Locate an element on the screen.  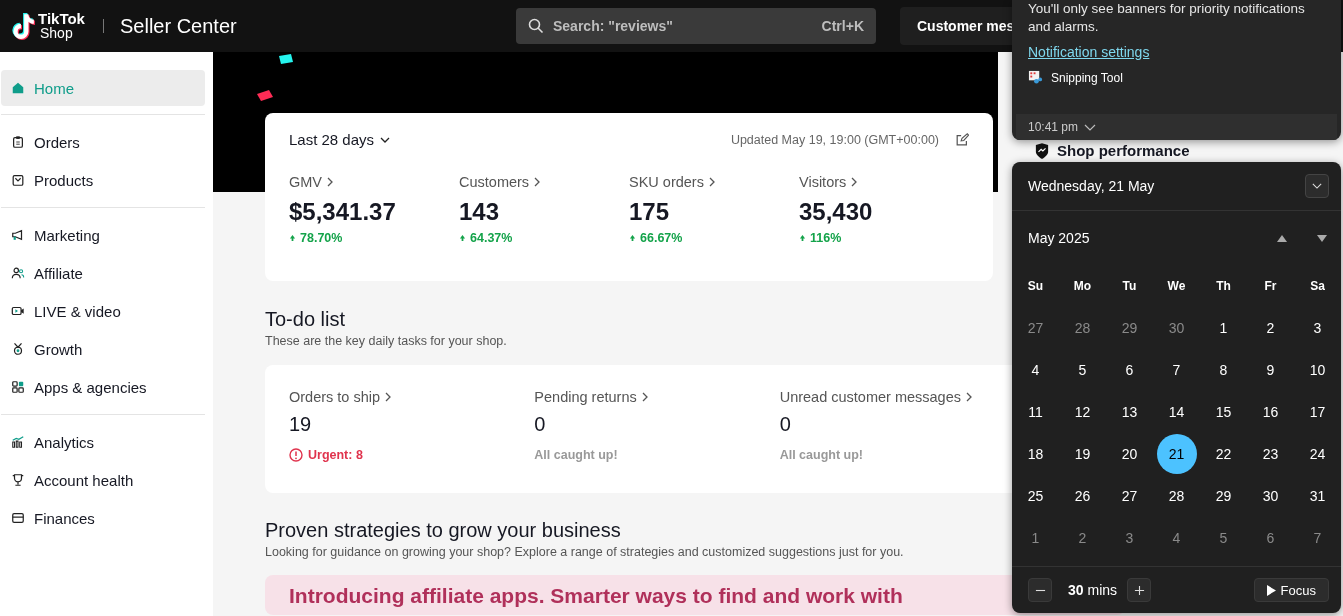
calendar-date: Wednesday, 21 May is located at coordinates (1091, 186).